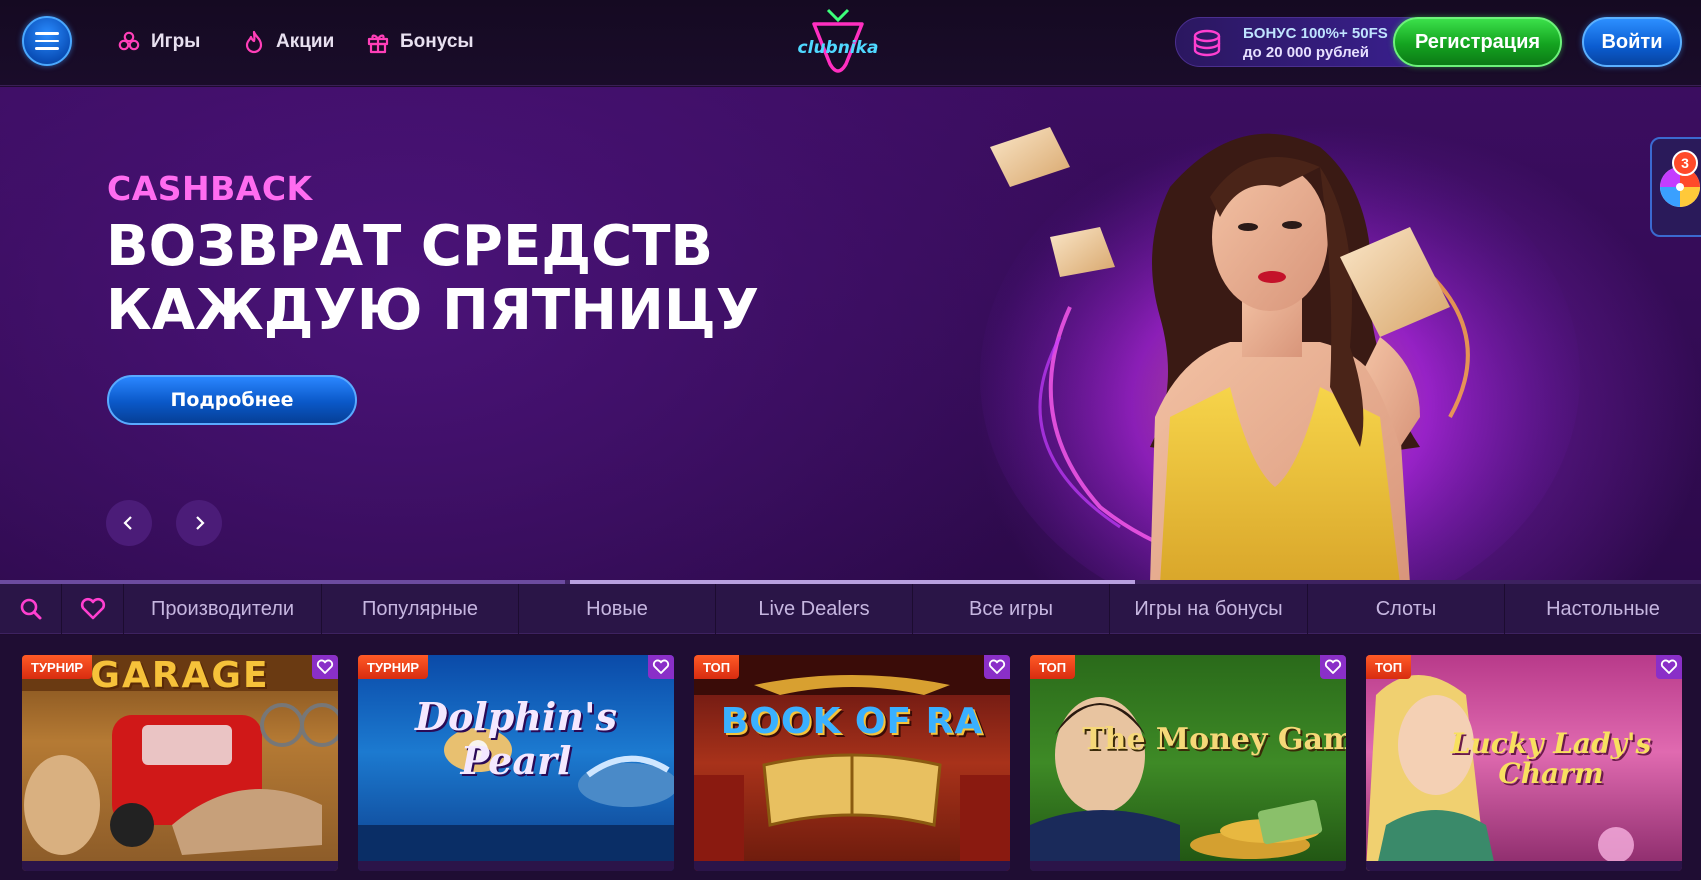  Describe the element at coordinates (437, 41) in the screenshot. I see `nav-bonuses-label: Бонусы` at that location.